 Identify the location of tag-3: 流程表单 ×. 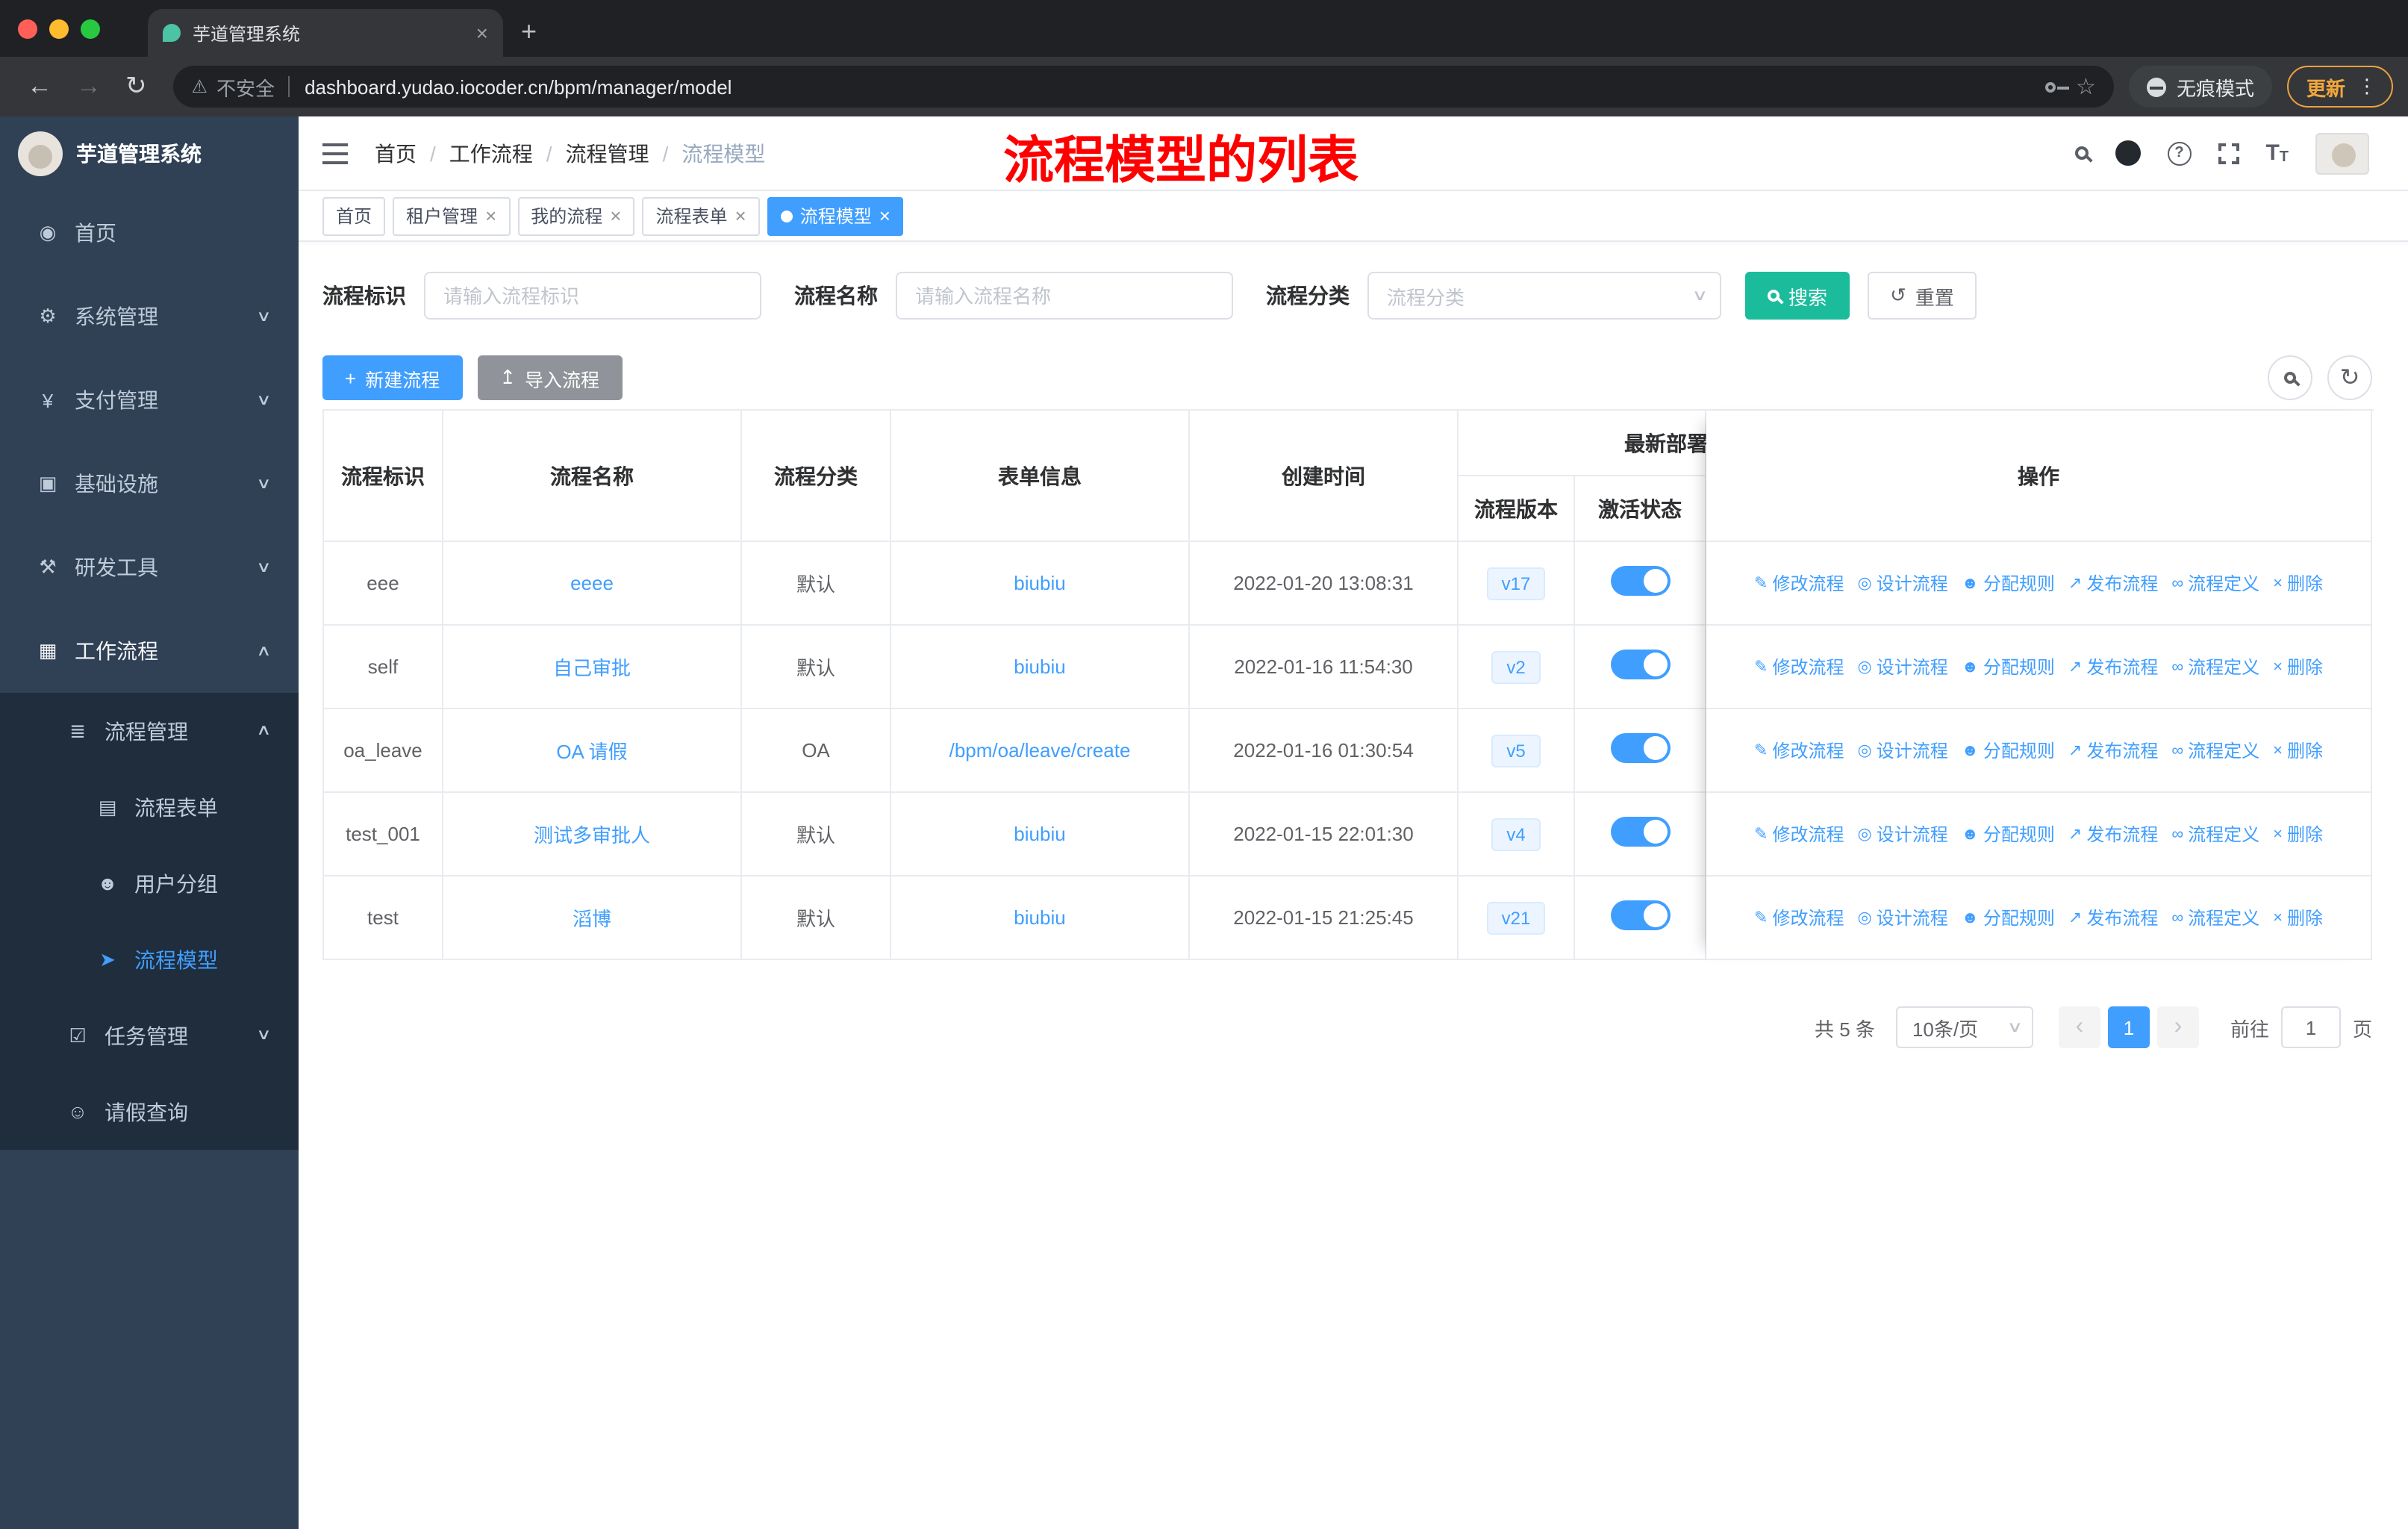
(701, 215).